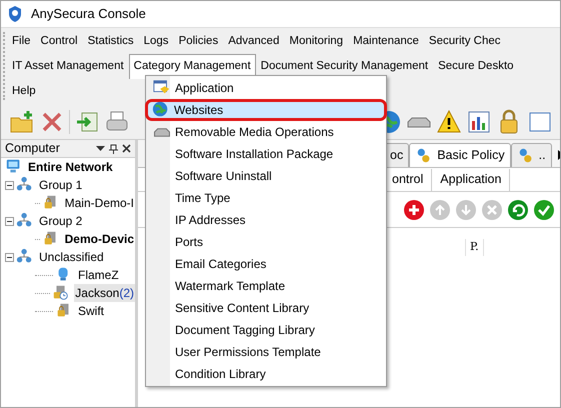  Describe the element at coordinates (345, 66) in the screenshot. I see `menu-item: Document Security Management` at that location.